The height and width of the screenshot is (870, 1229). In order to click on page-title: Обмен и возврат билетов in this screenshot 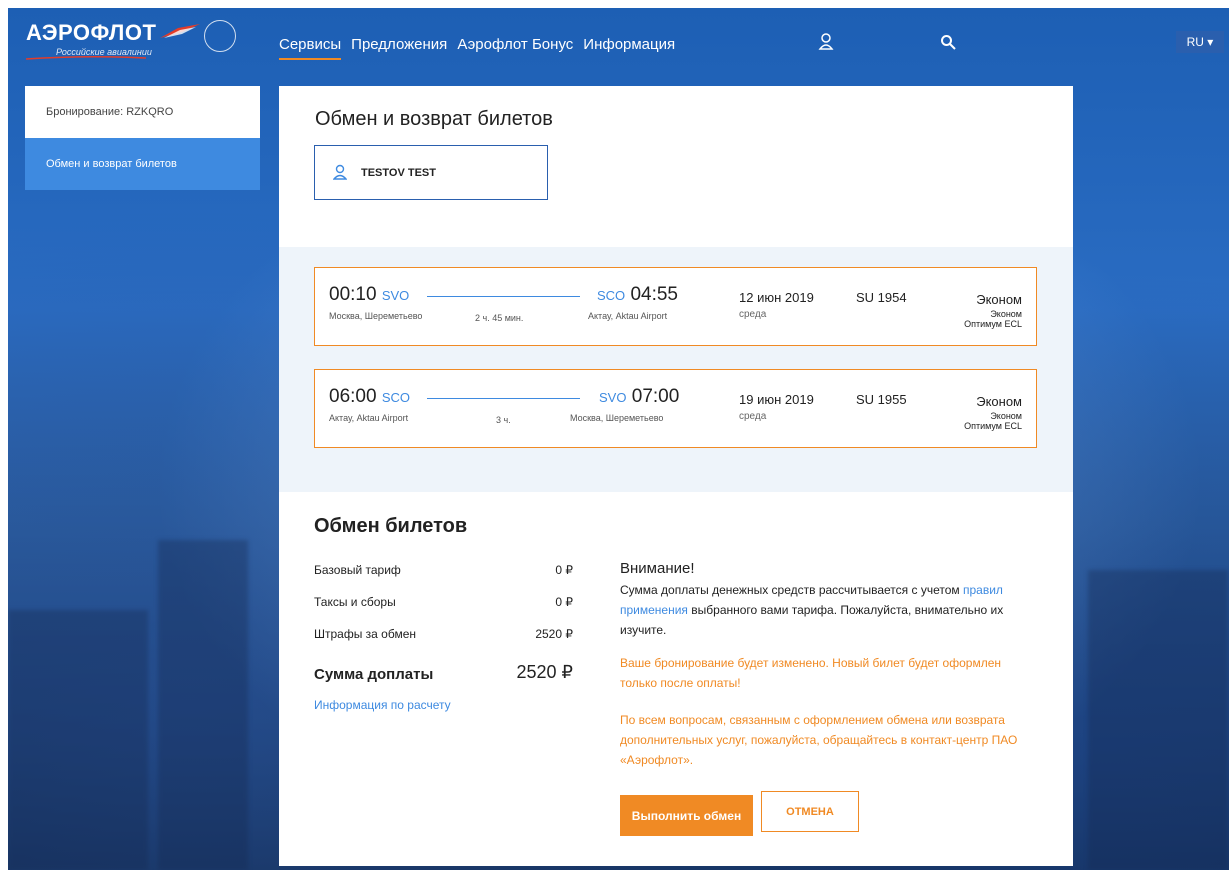, I will do `click(434, 119)`.